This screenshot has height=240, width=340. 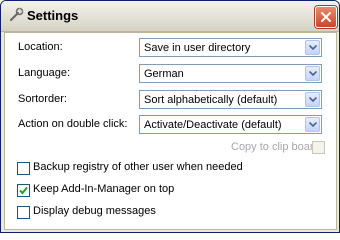 I want to click on location-select: Save in user directory, so click(x=230, y=47).